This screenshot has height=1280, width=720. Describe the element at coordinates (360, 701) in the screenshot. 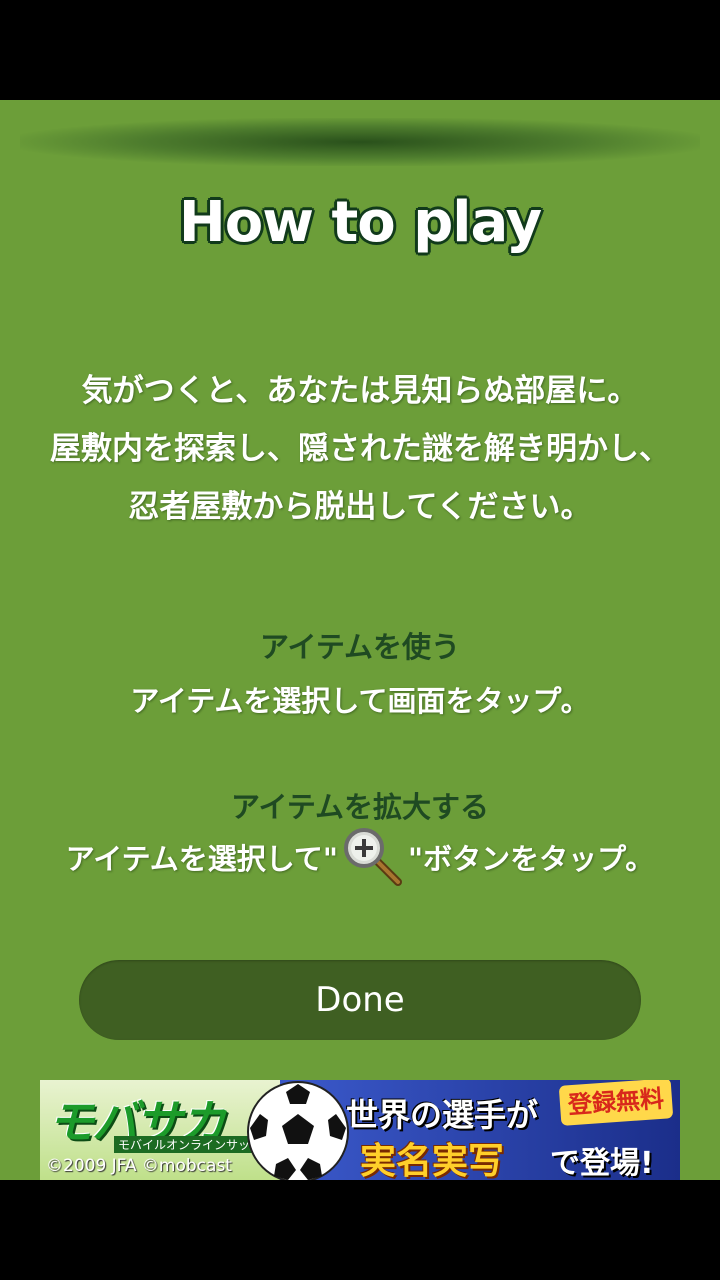

I see `use-item-text: アイテムを選択して画面をタップ。` at that location.